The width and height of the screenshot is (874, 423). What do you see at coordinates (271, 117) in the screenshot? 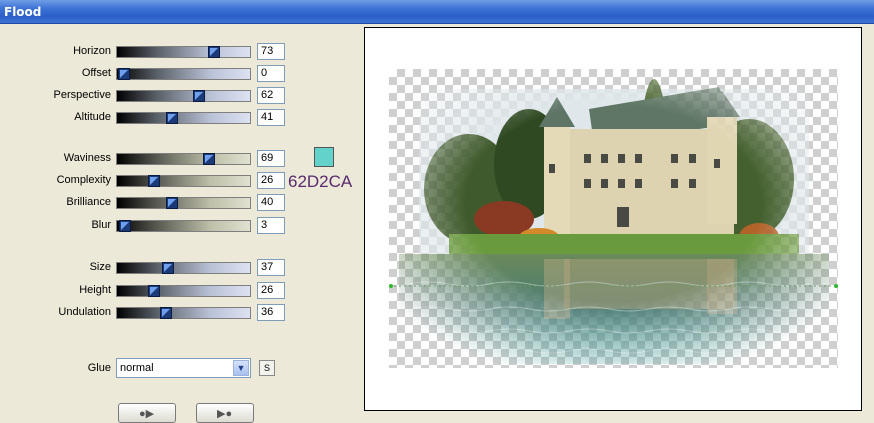
I see `altitude-input: 41` at bounding box center [271, 117].